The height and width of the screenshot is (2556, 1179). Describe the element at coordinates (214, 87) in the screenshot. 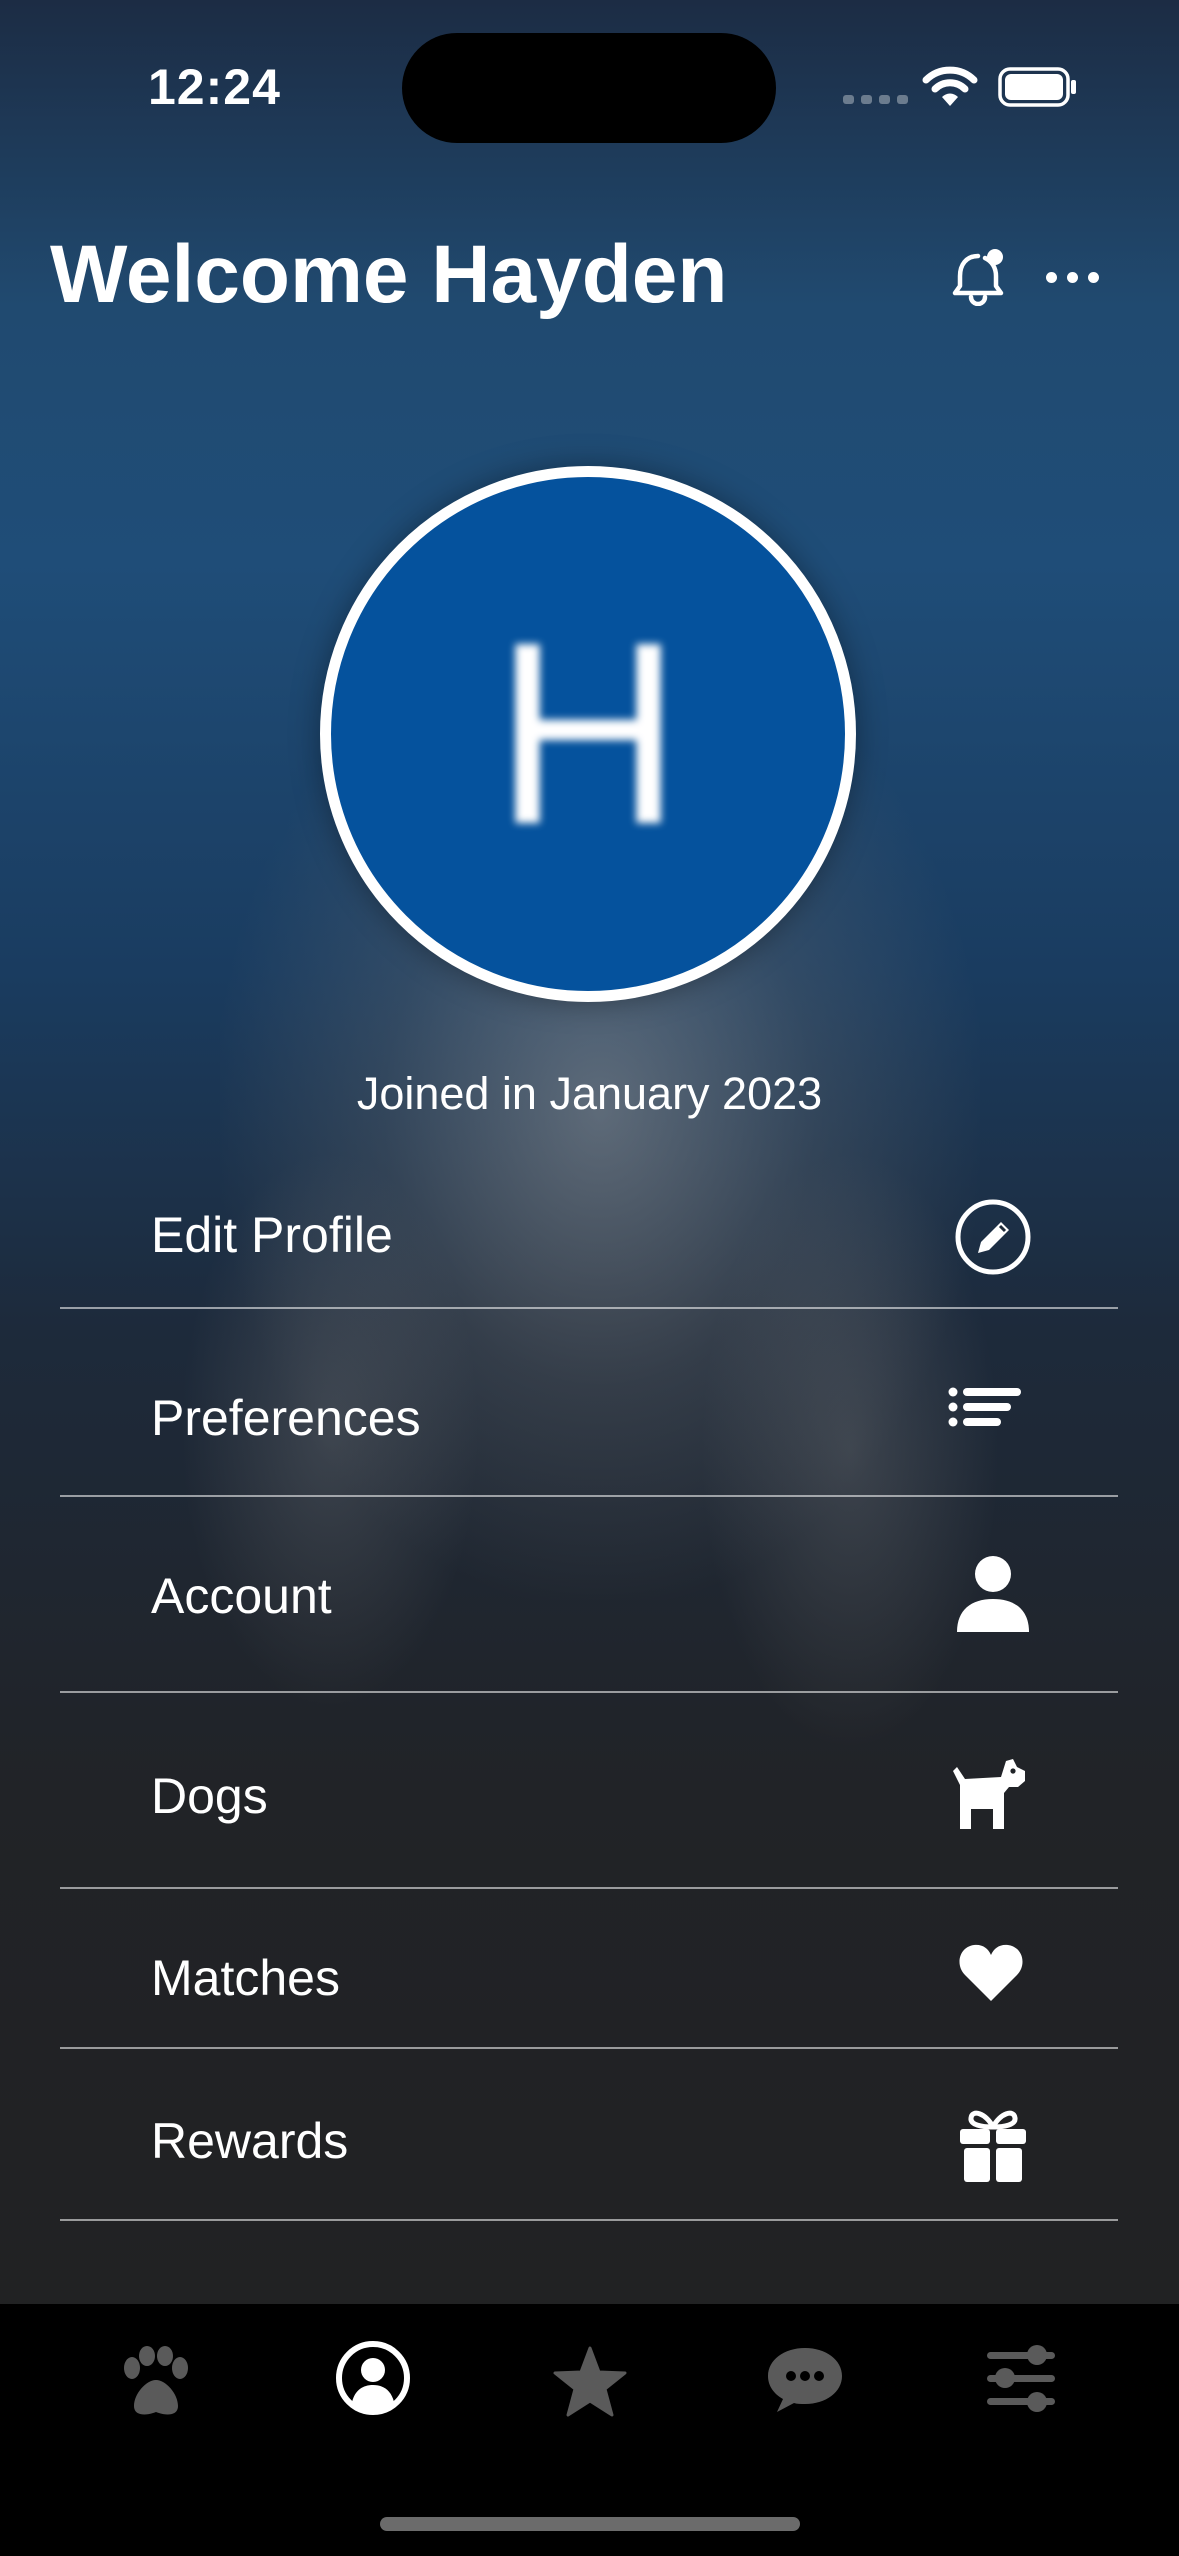

I see `status-time: 12:24` at that location.